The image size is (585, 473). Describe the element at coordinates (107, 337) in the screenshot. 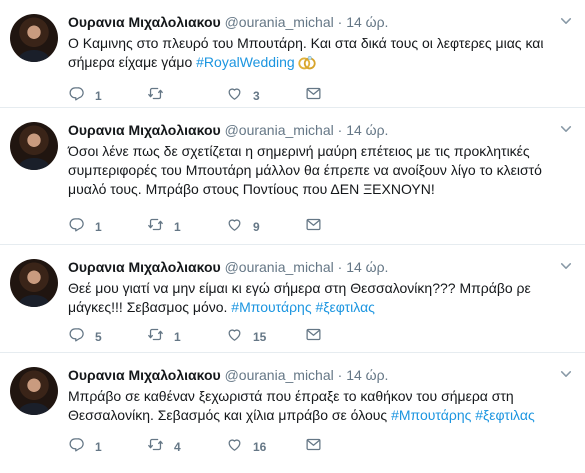

I see `reply-button: 5` at that location.